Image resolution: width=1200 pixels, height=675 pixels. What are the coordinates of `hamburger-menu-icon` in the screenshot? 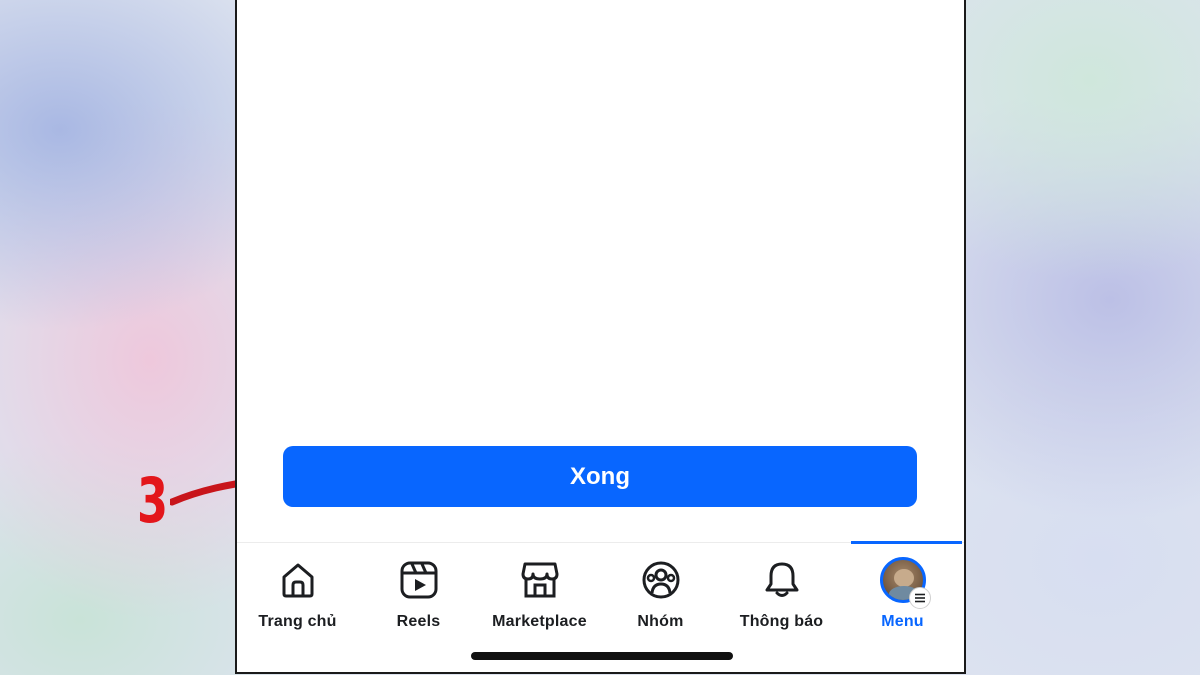 It's located at (919, 598).